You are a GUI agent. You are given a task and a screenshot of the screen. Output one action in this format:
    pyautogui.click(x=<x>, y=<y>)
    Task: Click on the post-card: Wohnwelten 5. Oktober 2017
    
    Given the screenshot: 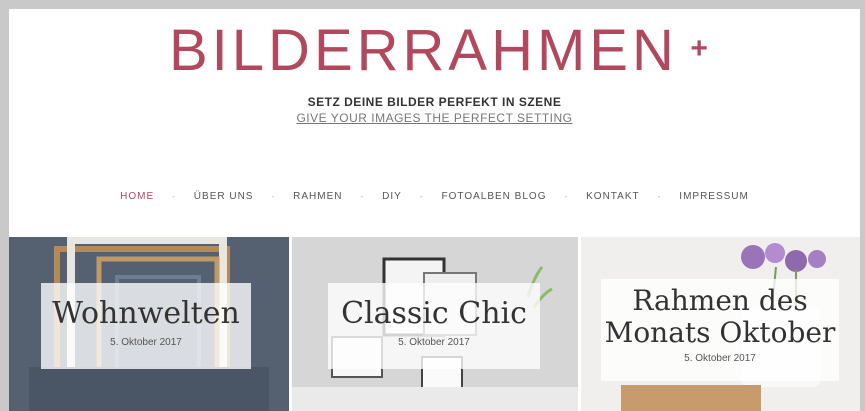 What is the action you would take?
    pyautogui.click(x=146, y=326)
    